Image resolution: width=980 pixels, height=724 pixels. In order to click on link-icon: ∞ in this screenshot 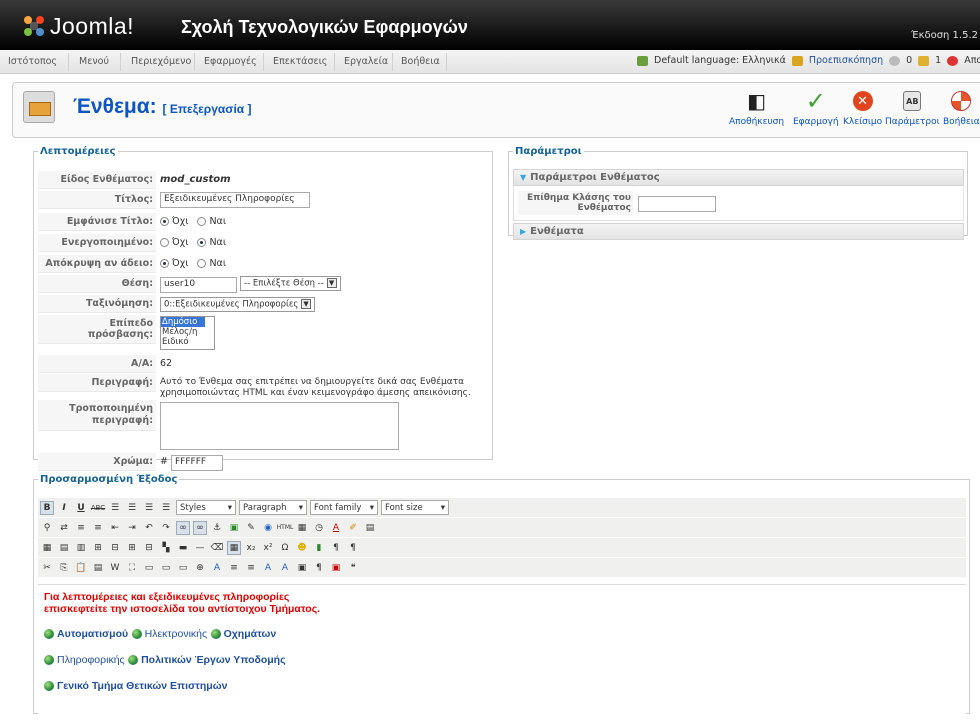, I will do `click(183, 527)`.